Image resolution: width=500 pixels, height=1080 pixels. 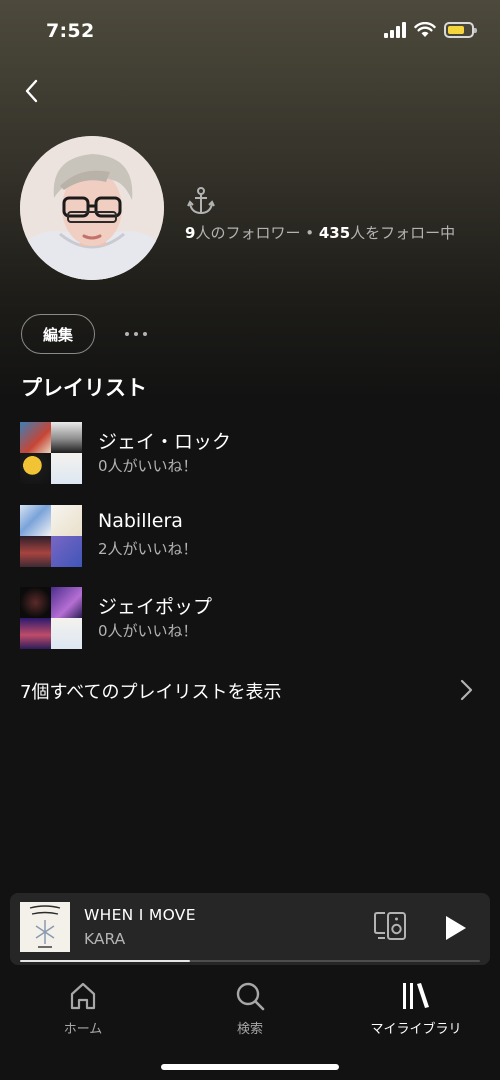 What do you see at coordinates (201, 201) in the screenshot?
I see `anchor-icon` at bounding box center [201, 201].